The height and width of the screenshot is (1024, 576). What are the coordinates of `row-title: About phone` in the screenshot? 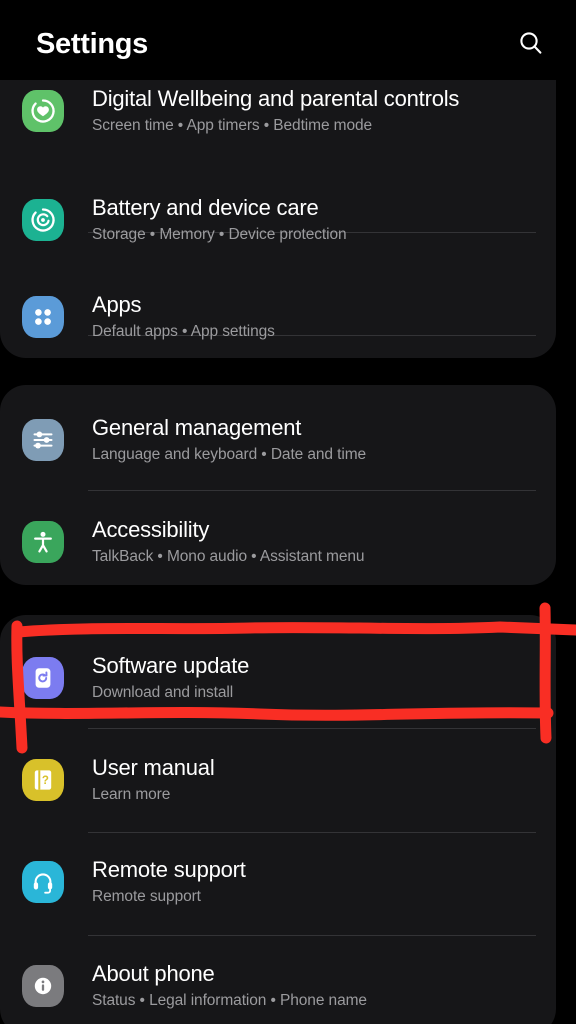 It's located at (153, 973).